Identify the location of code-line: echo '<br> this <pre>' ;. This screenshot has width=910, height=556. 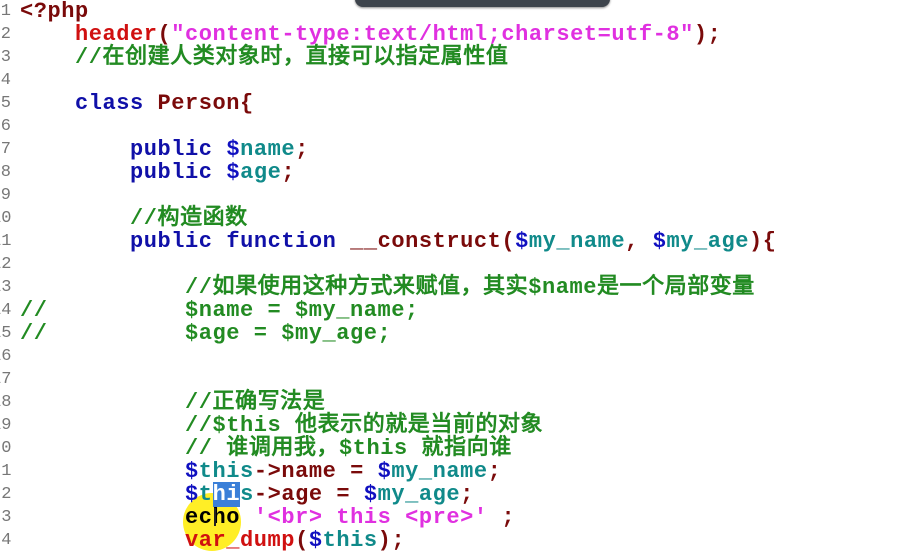
(398, 517).